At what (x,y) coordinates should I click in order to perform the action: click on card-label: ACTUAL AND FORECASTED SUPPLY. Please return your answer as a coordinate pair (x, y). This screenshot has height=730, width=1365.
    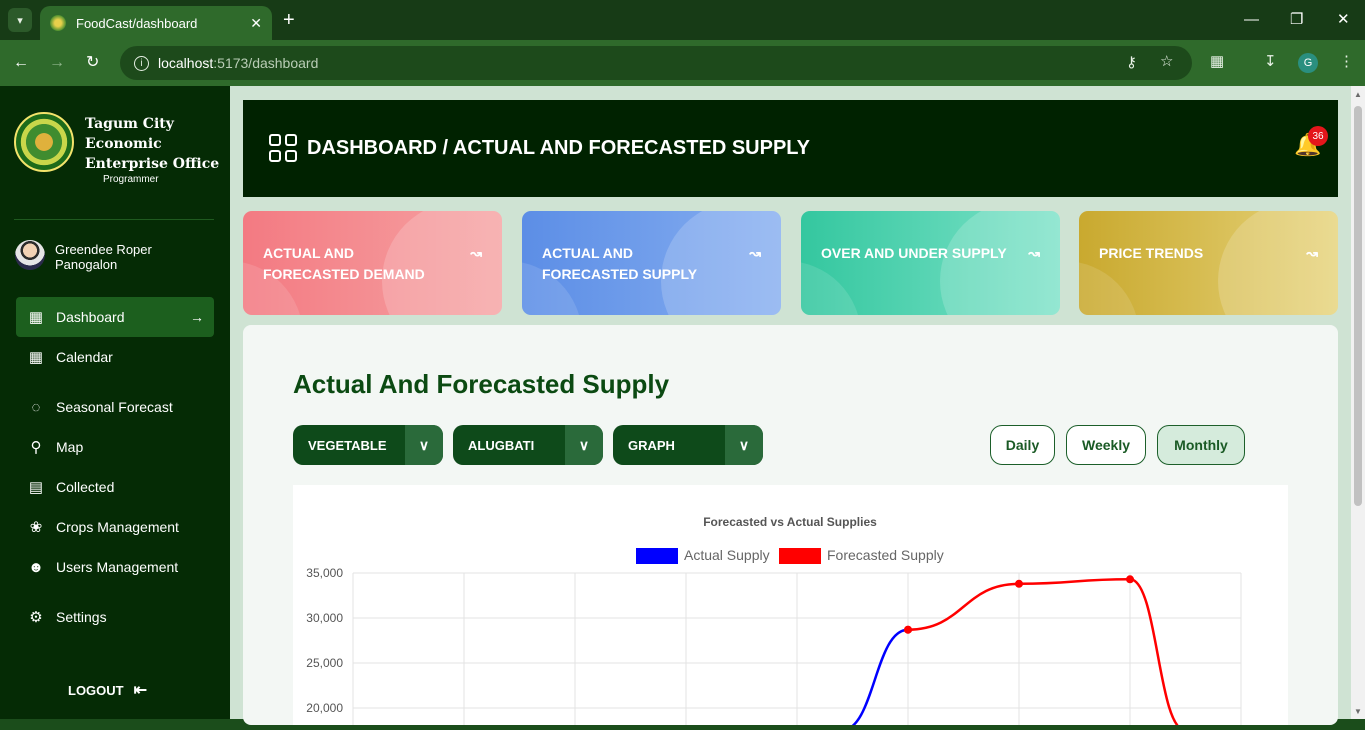
    Looking at the image, I should click on (620, 263).